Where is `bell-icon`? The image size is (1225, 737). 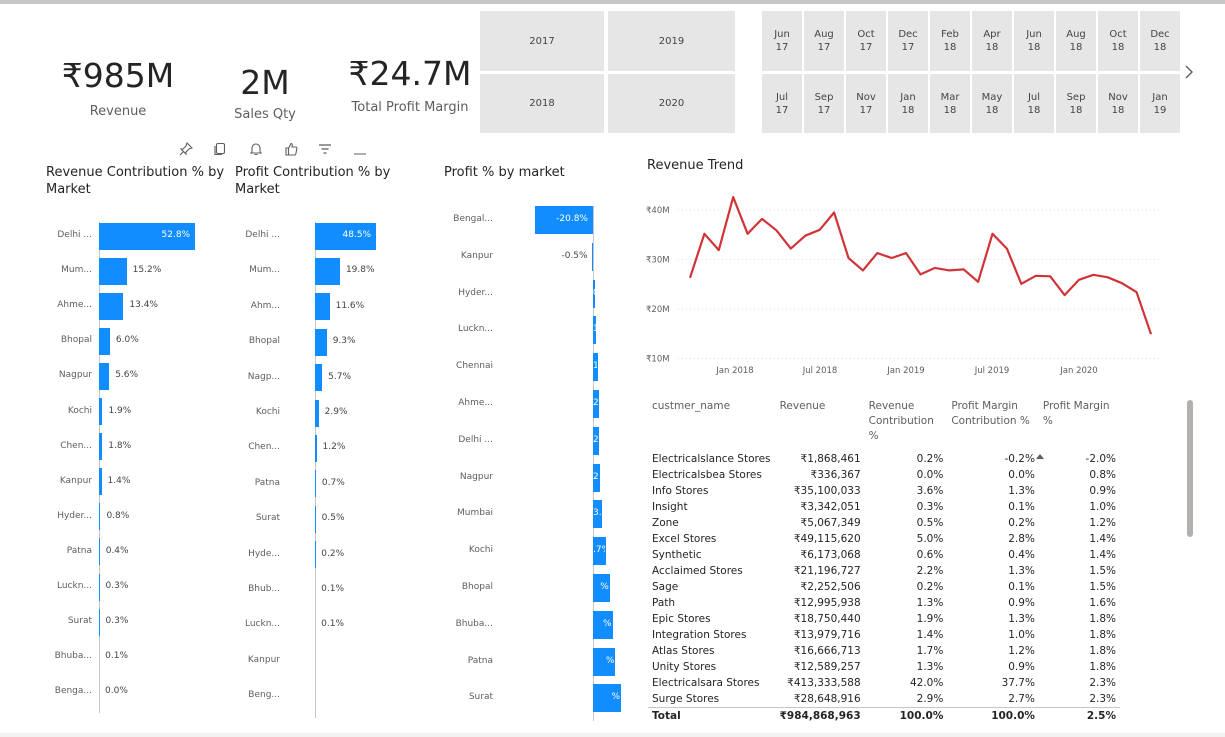 bell-icon is located at coordinates (256, 149).